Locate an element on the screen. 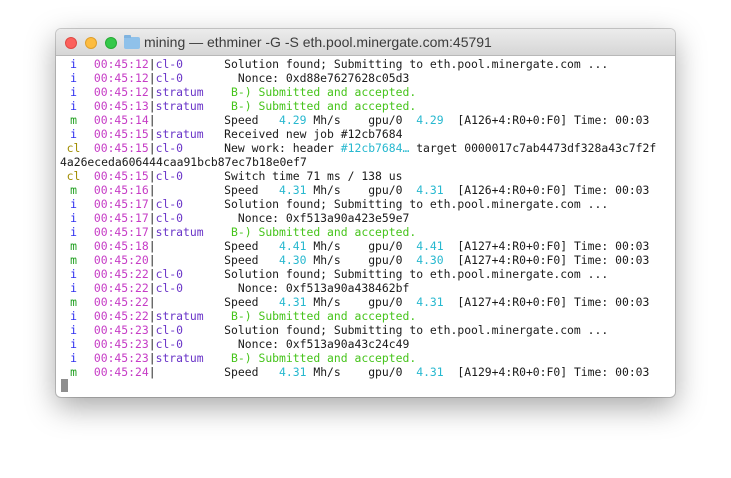 The height and width of the screenshot is (478, 731). log-timestamp: 00:45:23 is located at coordinates (121, 358).